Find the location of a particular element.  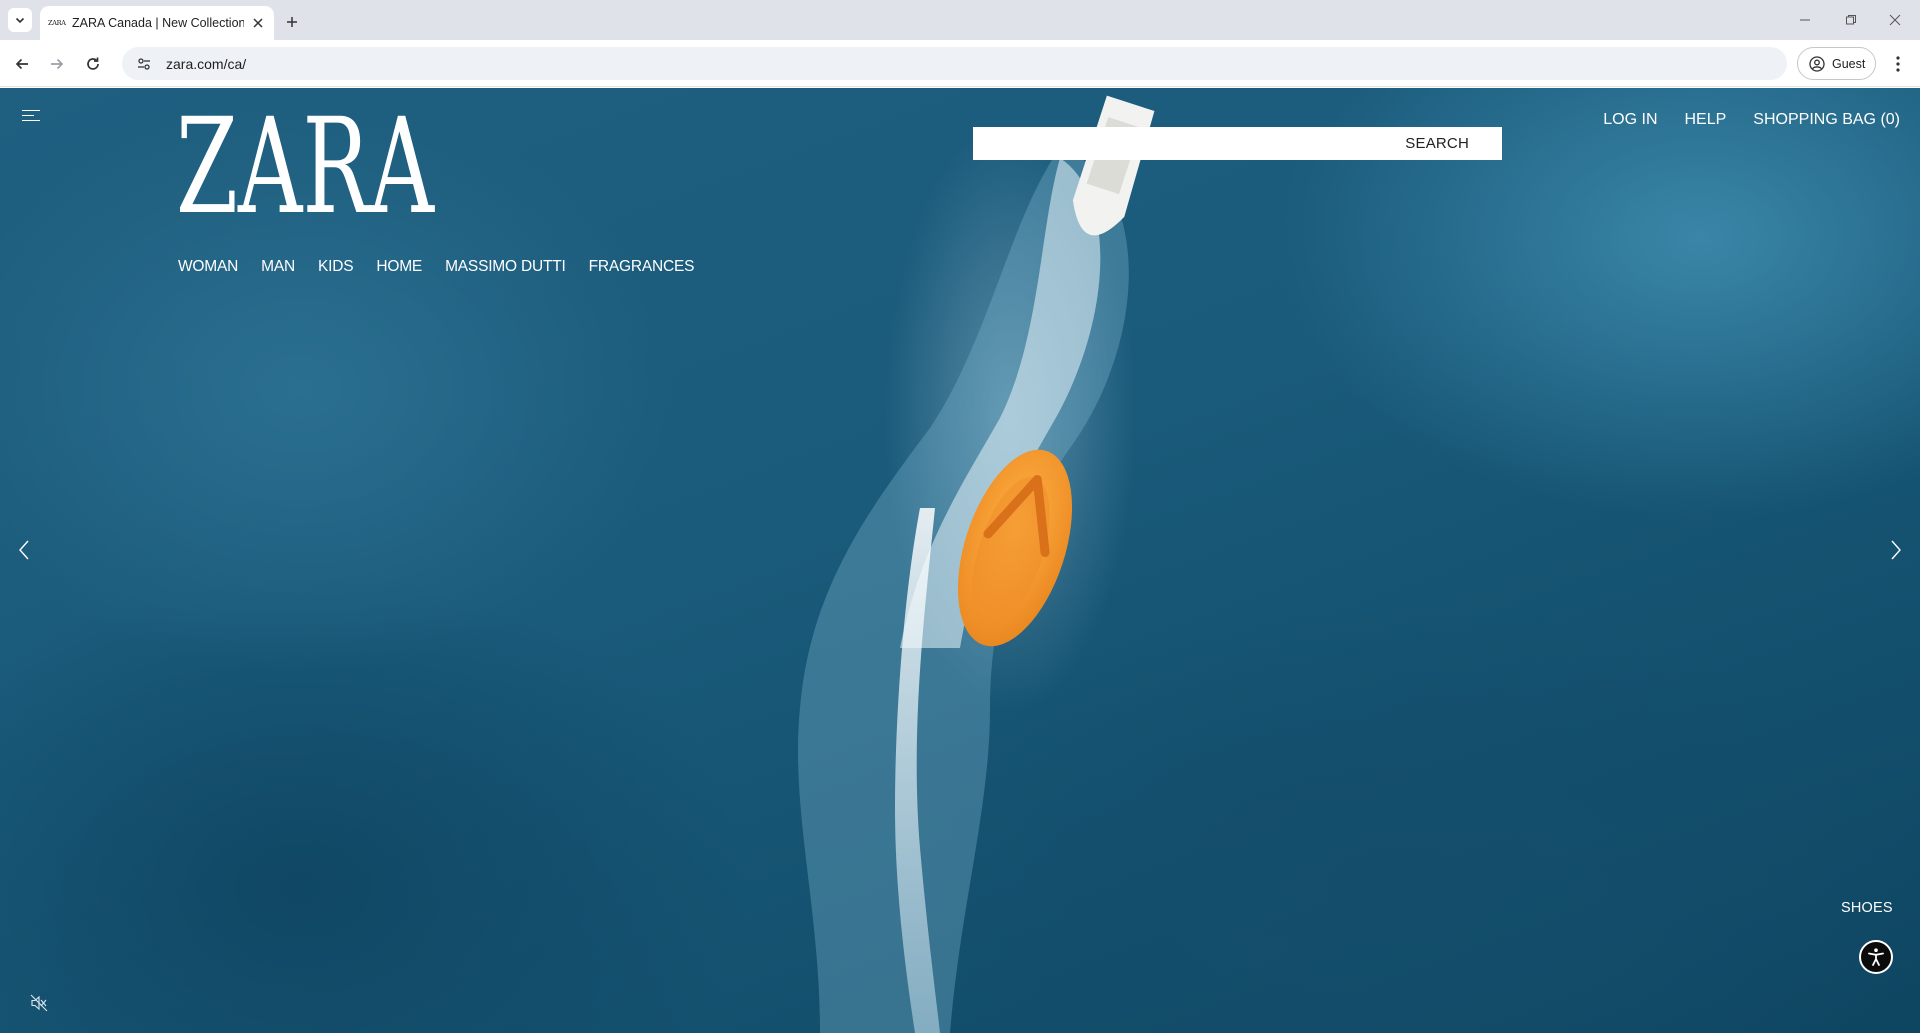

more-vert-icon is located at coordinates (1898, 64).